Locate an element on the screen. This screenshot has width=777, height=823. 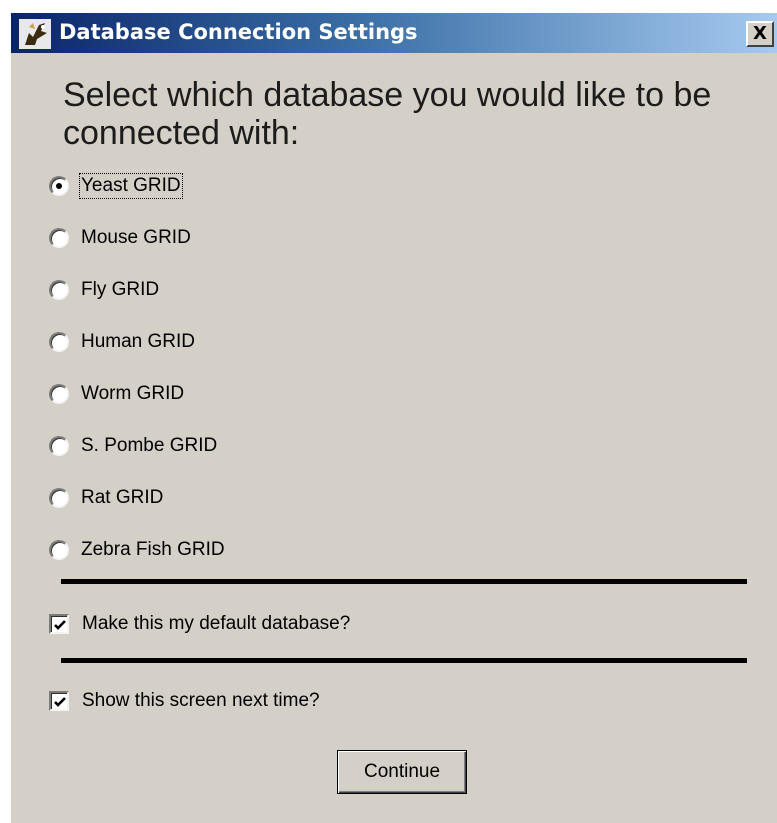
radio-rat-grid: Rat GRID is located at coordinates (249, 500).